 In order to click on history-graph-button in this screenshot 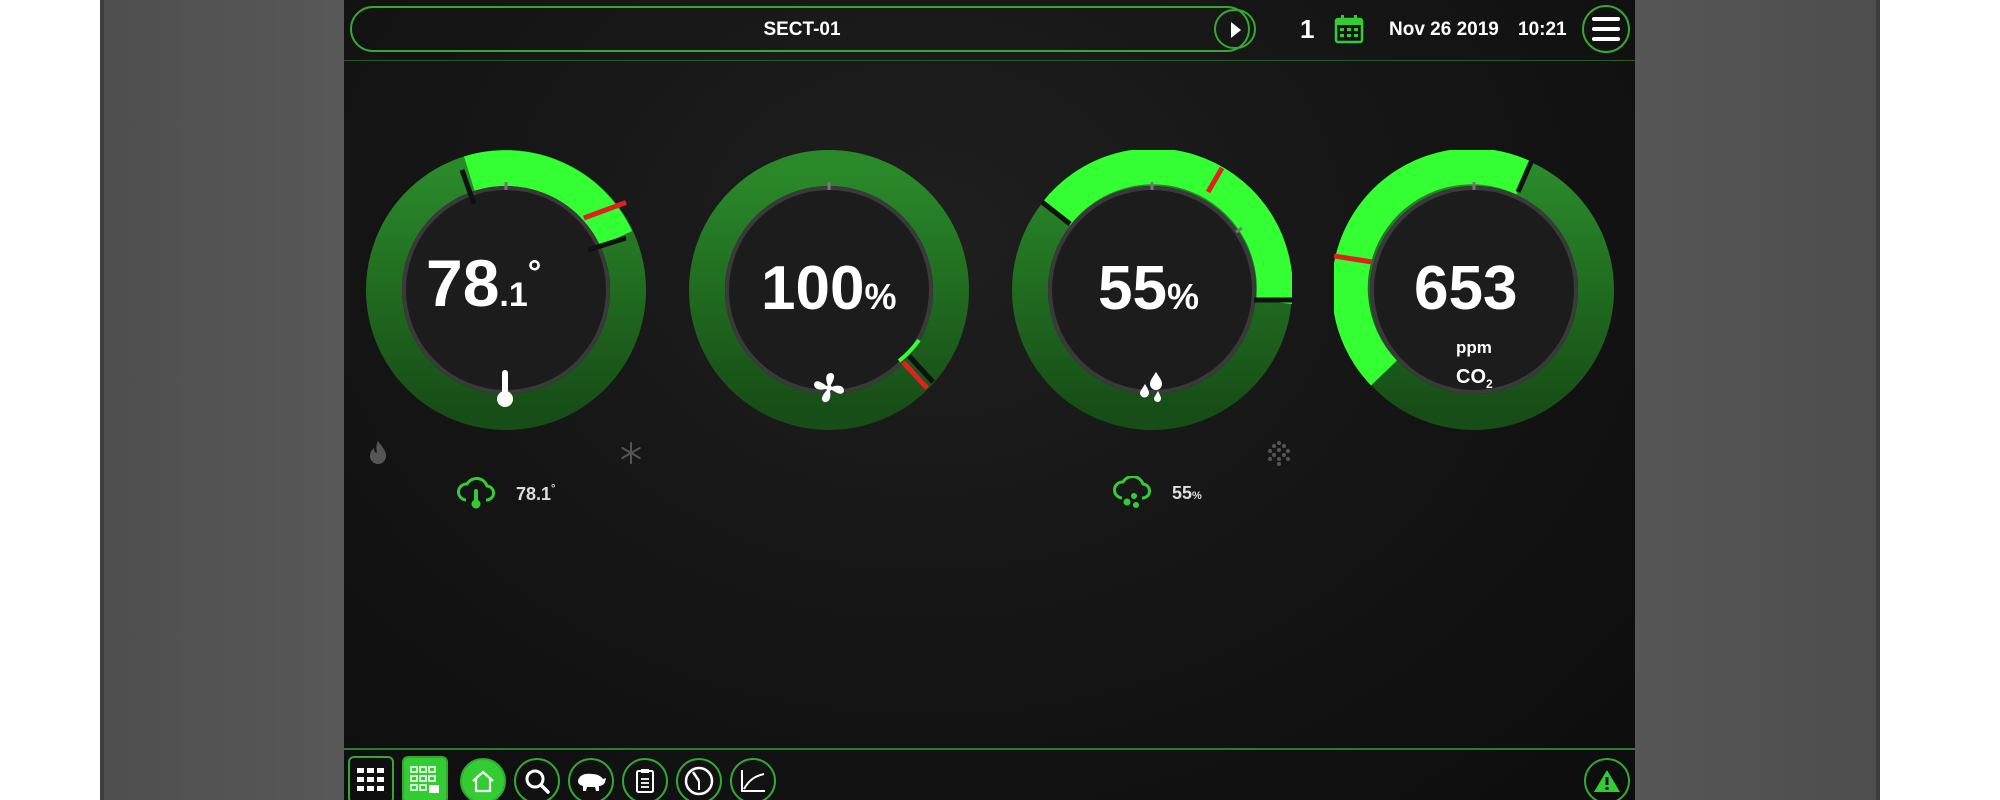, I will do `click(753, 779)`.